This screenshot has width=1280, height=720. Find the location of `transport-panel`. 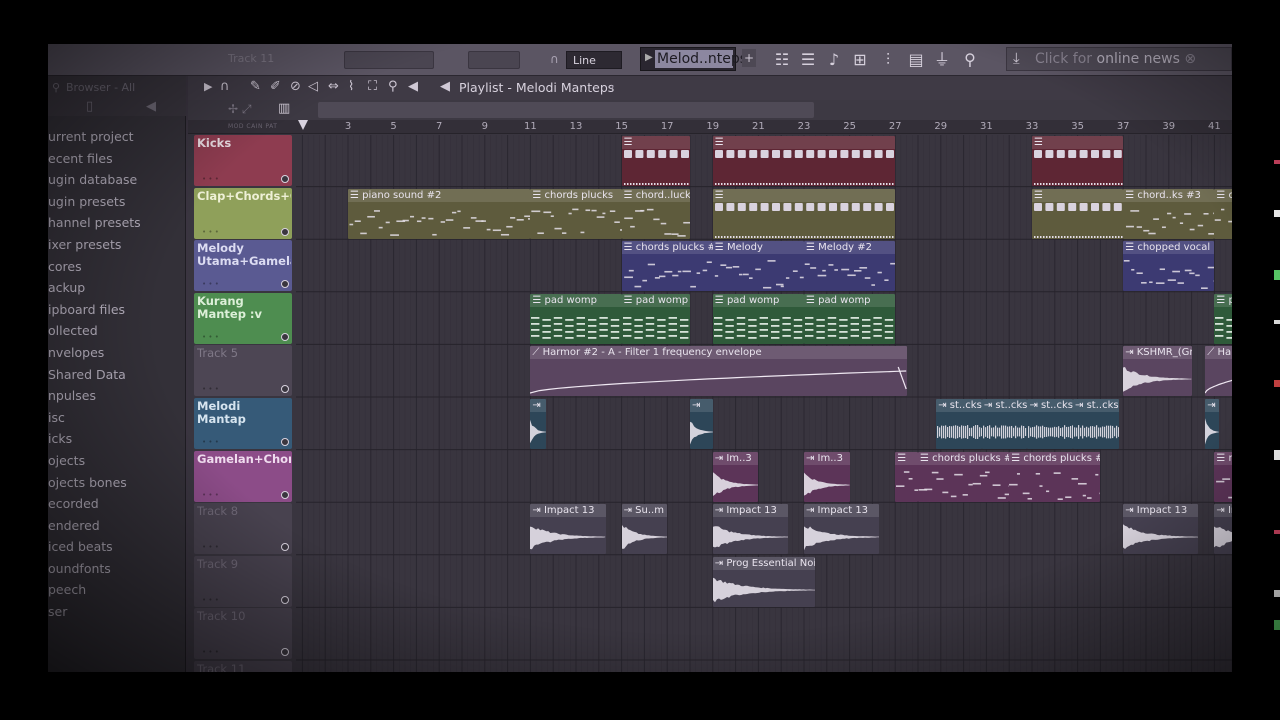

transport-panel is located at coordinates (389, 60).